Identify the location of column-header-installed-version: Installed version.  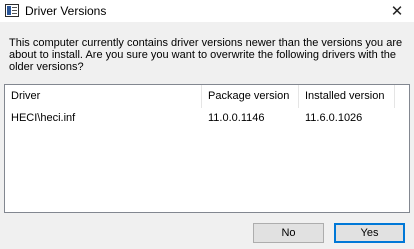
(347, 96).